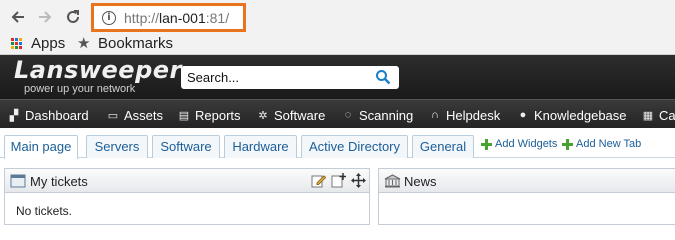  What do you see at coordinates (648, 115) in the screenshot?
I see `calendar-icon: ▦` at bounding box center [648, 115].